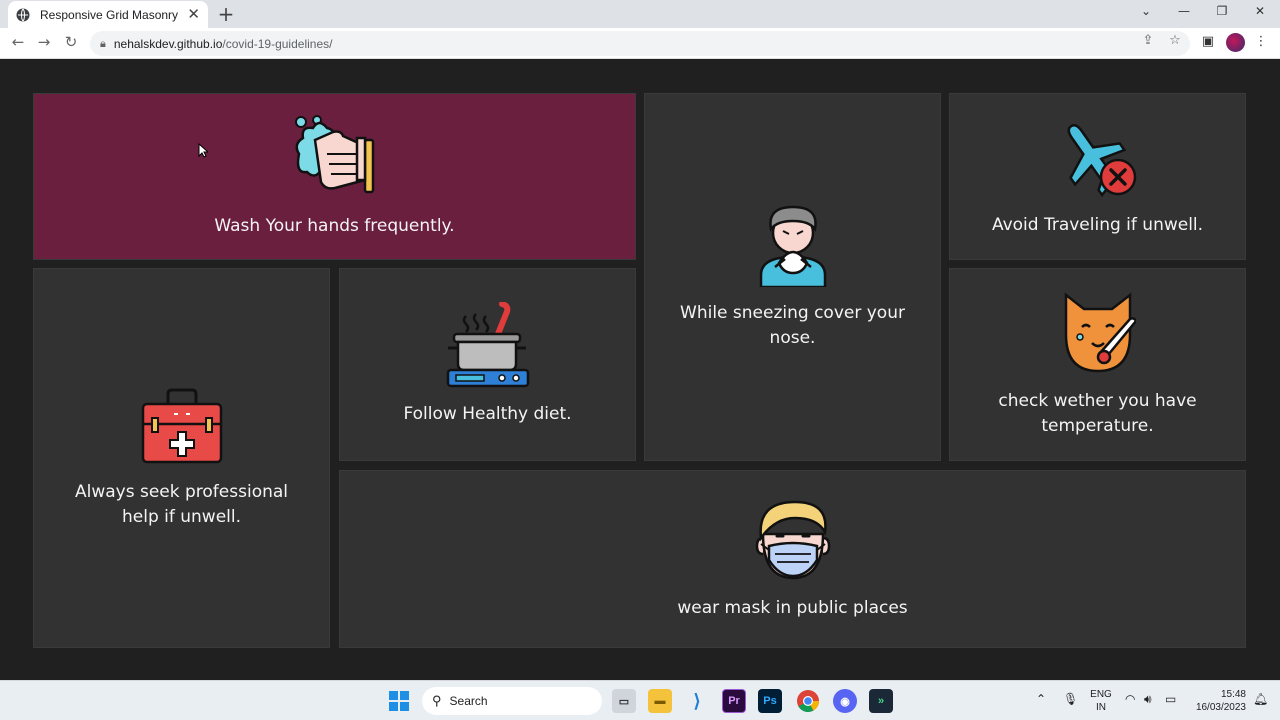  I want to click on search-icon: ⚲, so click(437, 700).